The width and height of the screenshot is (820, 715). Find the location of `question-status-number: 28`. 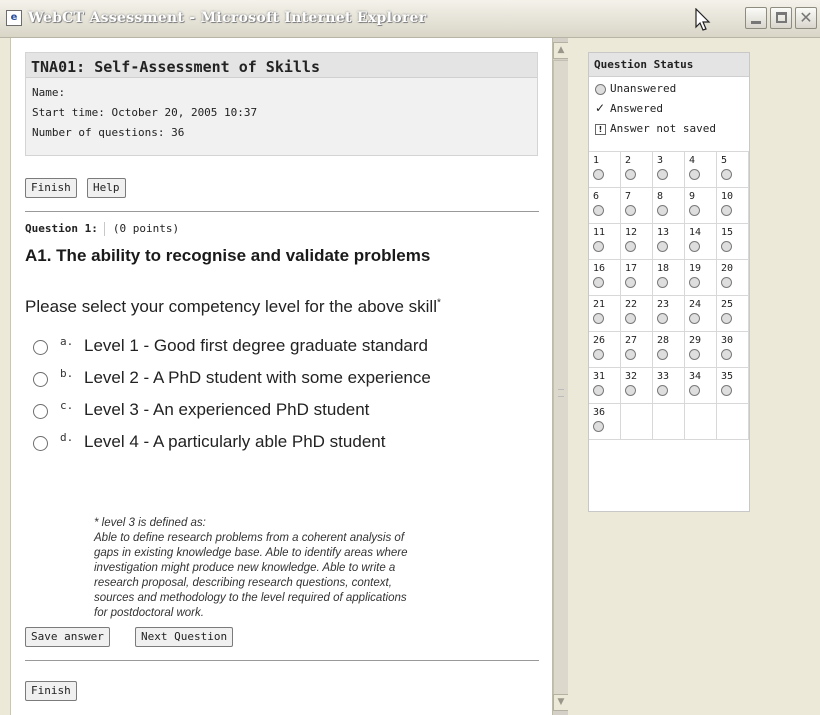

question-status-number: 28 is located at coordinates (663, 340).